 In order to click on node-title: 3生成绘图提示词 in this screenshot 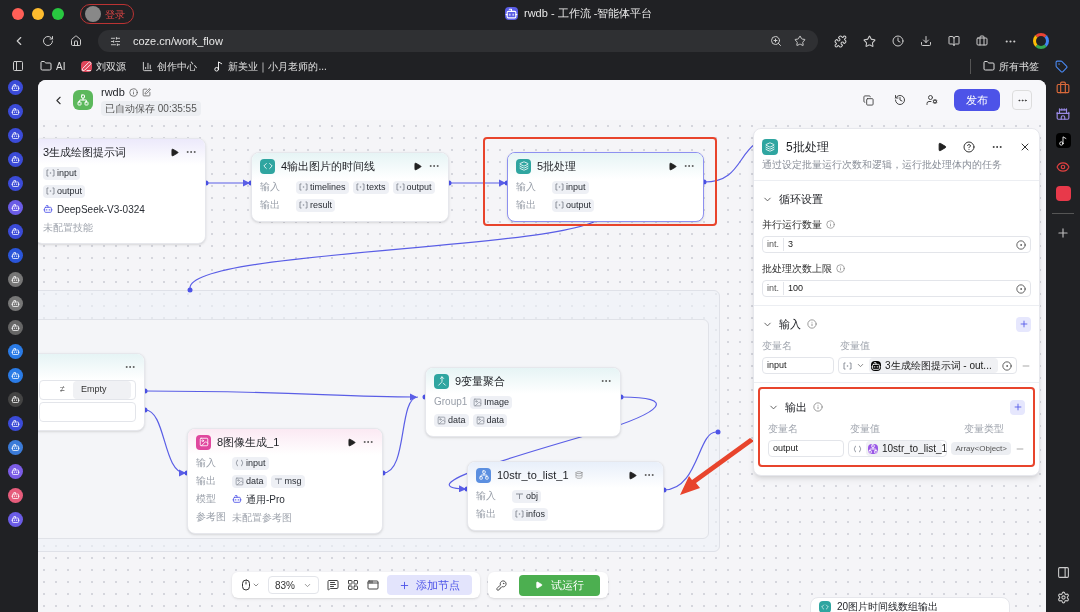, I will do `click(85, 152)`.